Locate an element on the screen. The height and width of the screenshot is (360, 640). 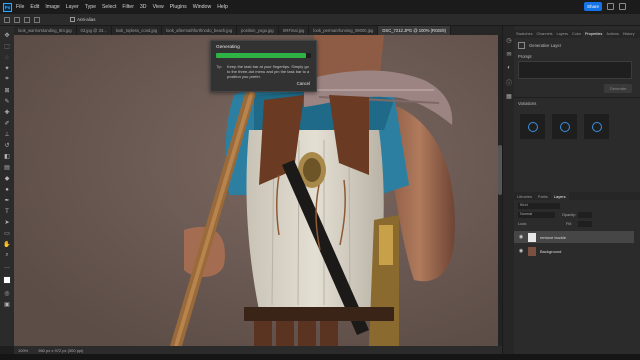
document-tab: look_warriorstanding_8t4.jpg is located at coordinates (45, 30).